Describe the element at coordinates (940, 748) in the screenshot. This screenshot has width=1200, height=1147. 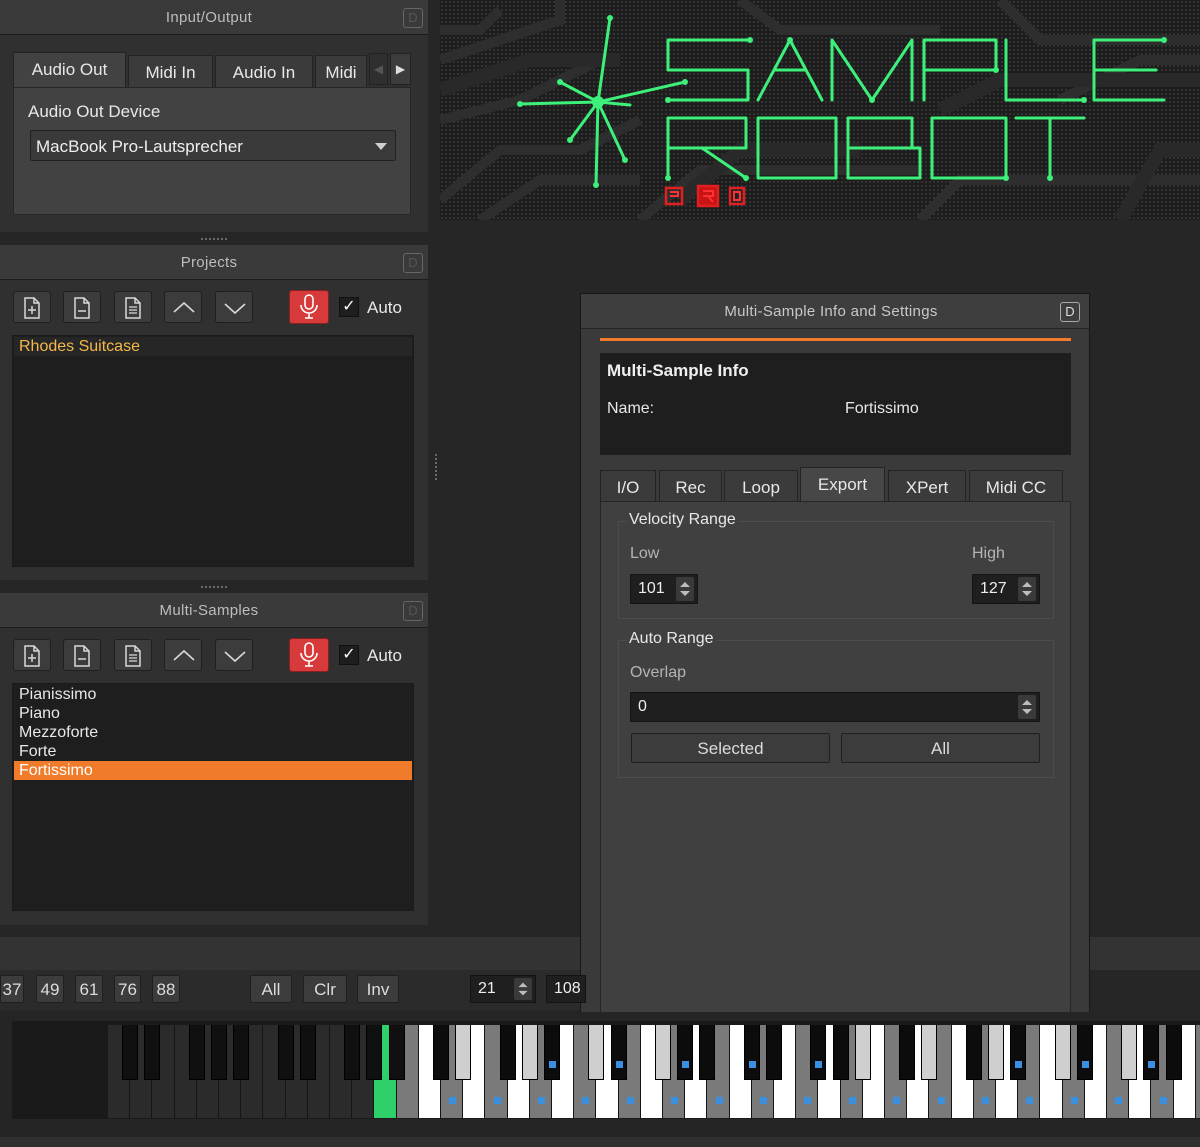
I see `all-button: All` at that location.